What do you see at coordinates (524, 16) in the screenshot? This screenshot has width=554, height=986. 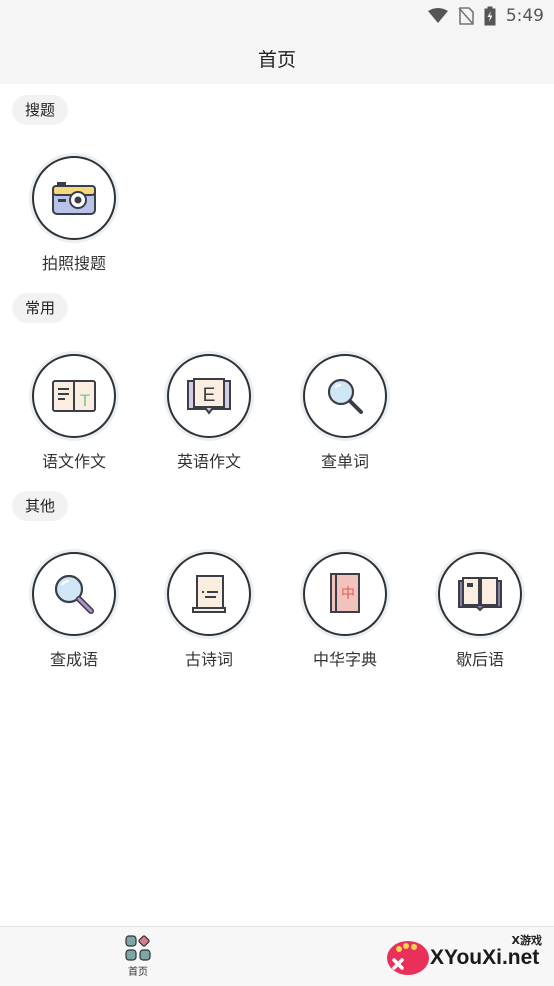 I see `status-time: 5:49` at bounding box center [524, 16].